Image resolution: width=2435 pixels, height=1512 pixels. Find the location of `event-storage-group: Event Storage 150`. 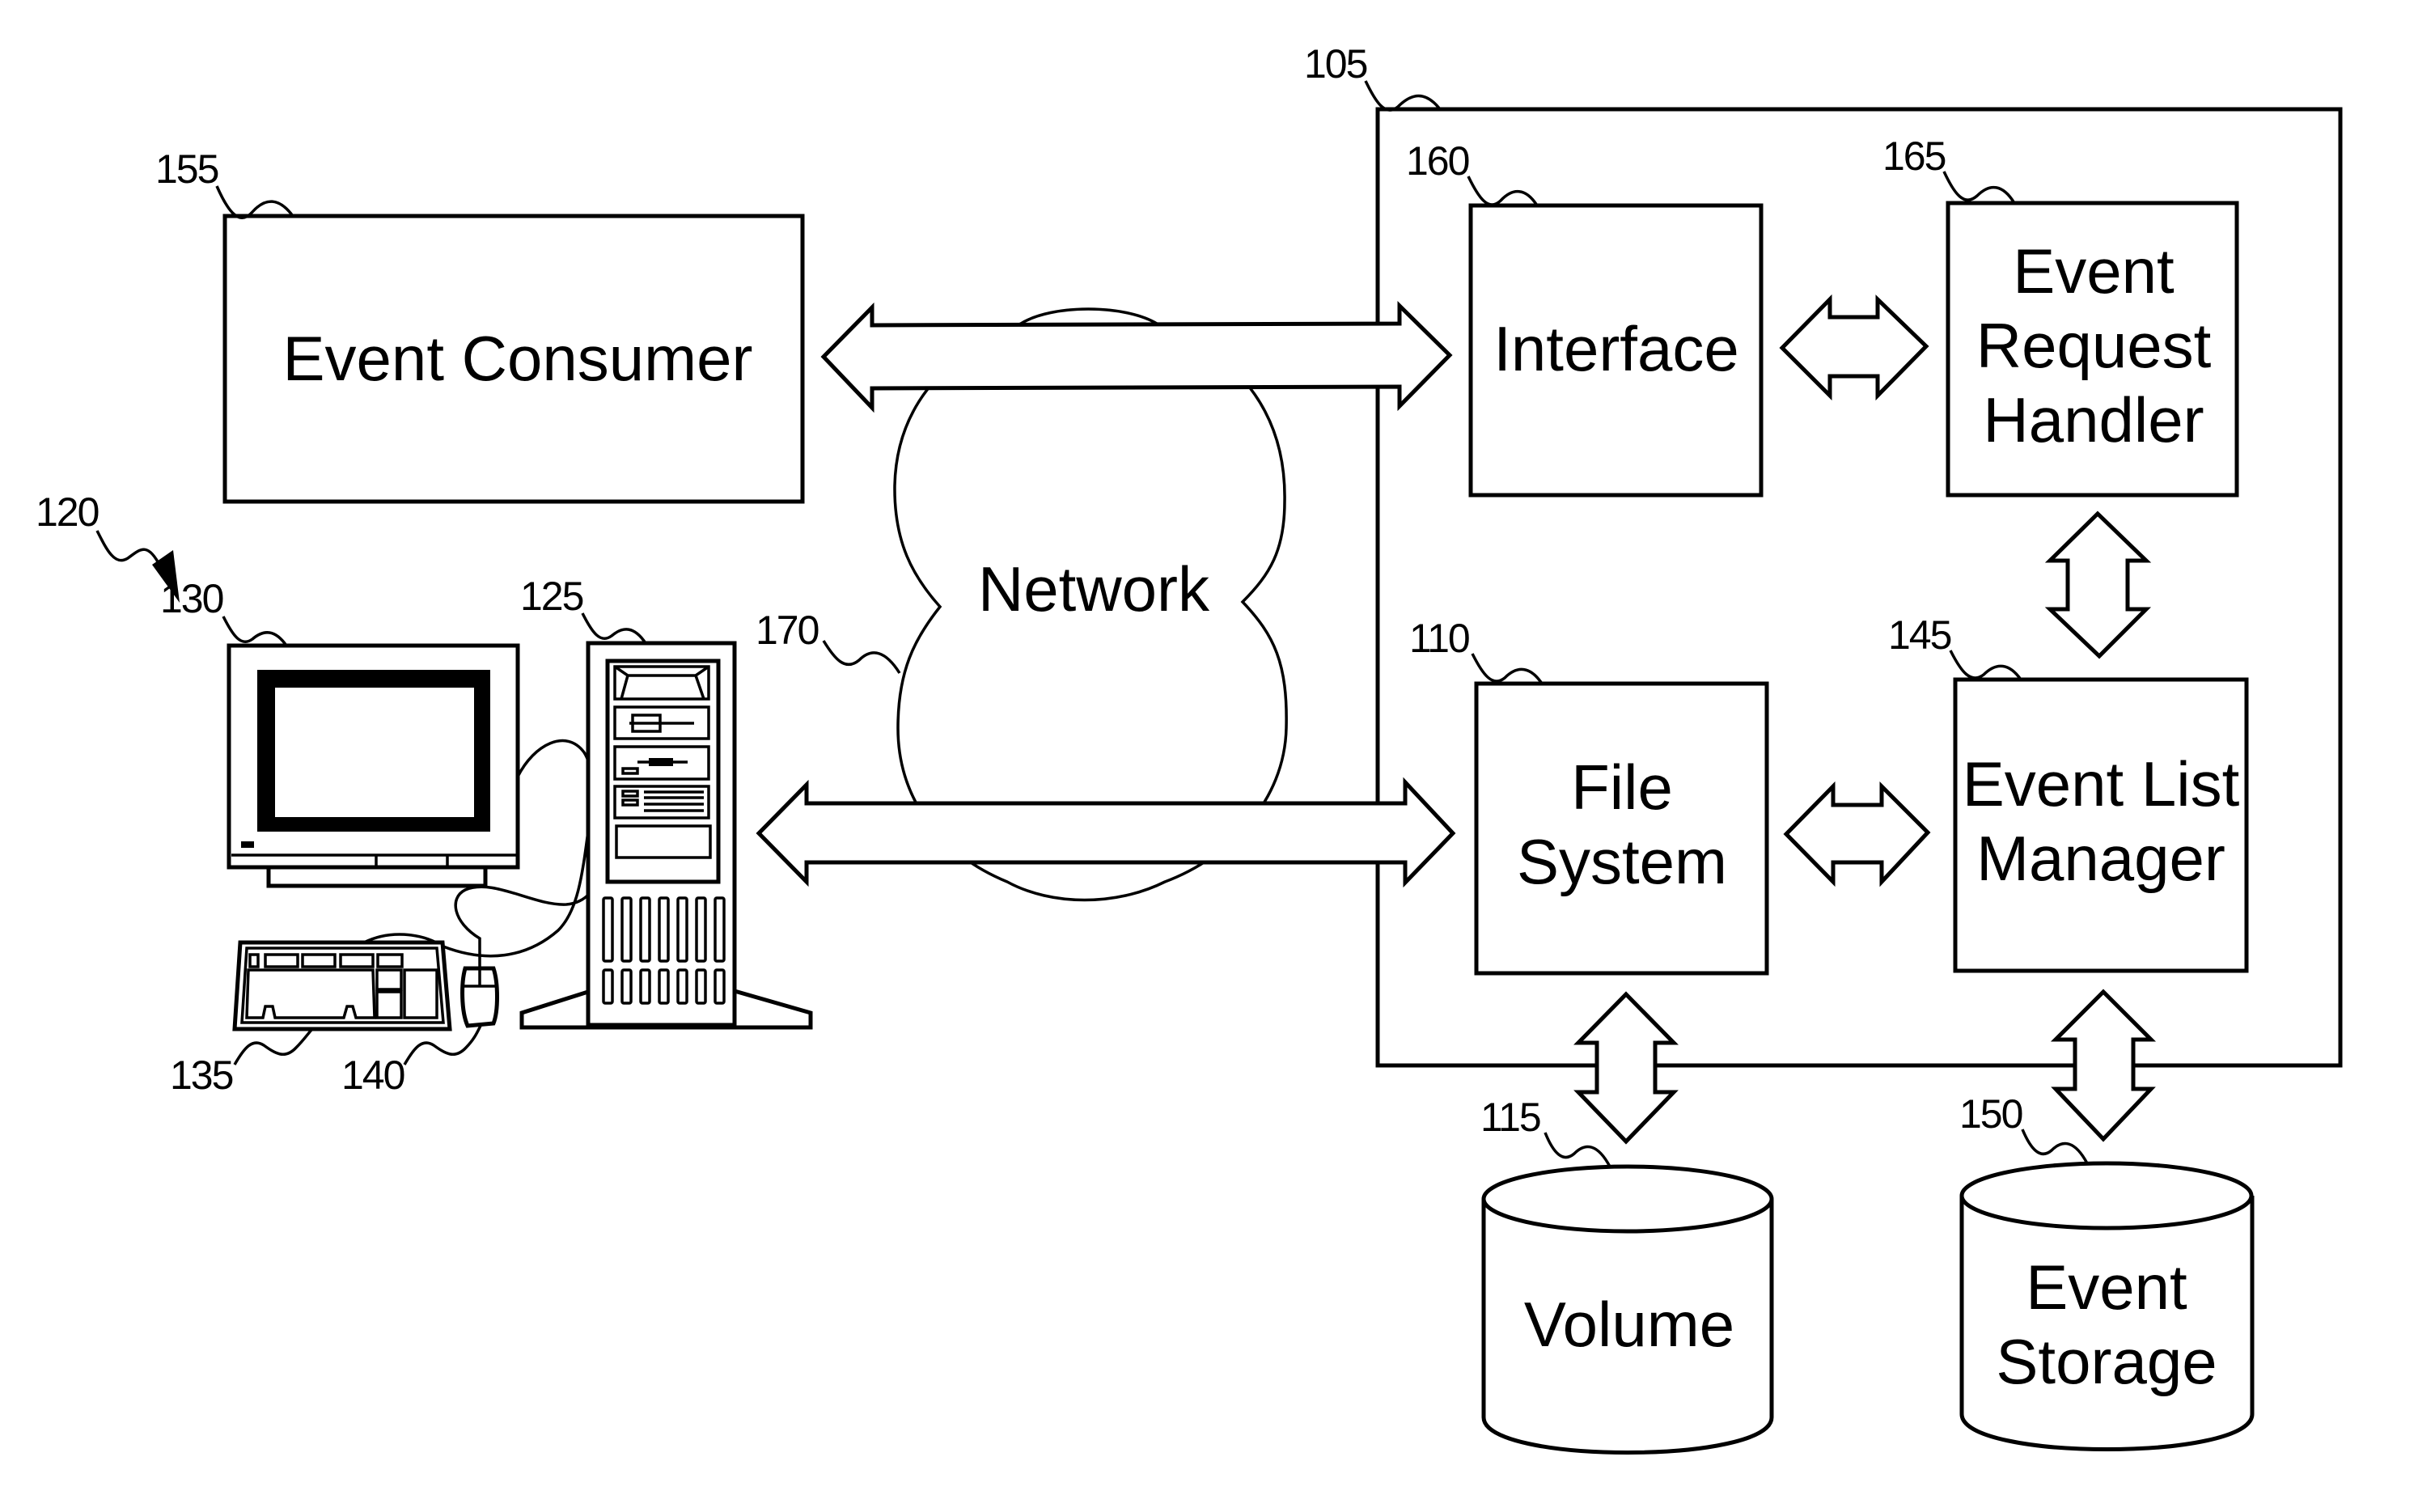

event-storage-group: Event Storage 150 is located at coordinates (2107, 1271).